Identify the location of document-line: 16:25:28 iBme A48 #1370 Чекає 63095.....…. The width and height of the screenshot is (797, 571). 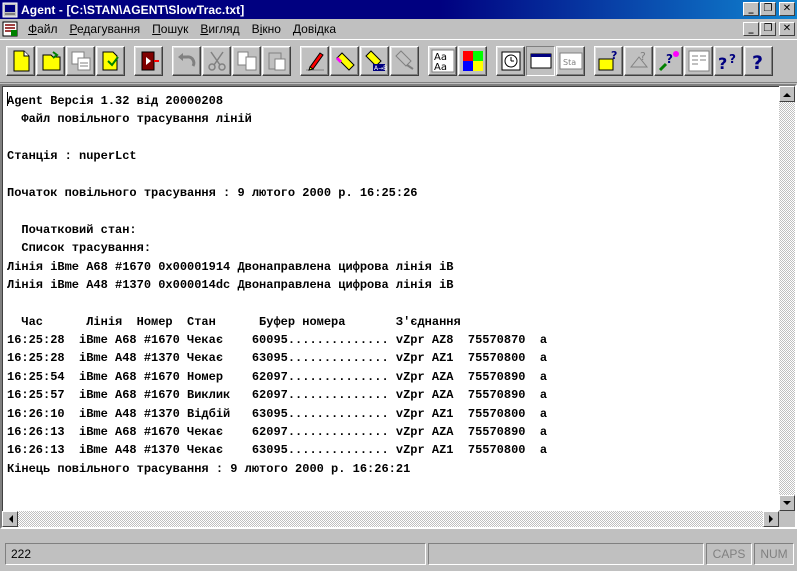
(277, 358).